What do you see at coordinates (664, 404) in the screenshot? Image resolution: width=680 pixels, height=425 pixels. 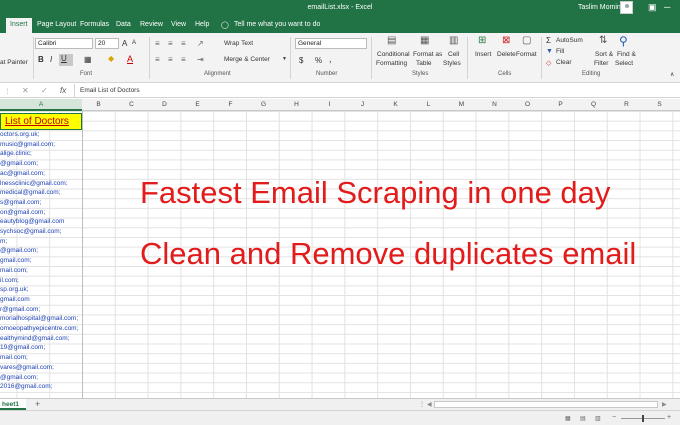 I see `scroll-right-icon: ▶` at bounding box center [664, 404].